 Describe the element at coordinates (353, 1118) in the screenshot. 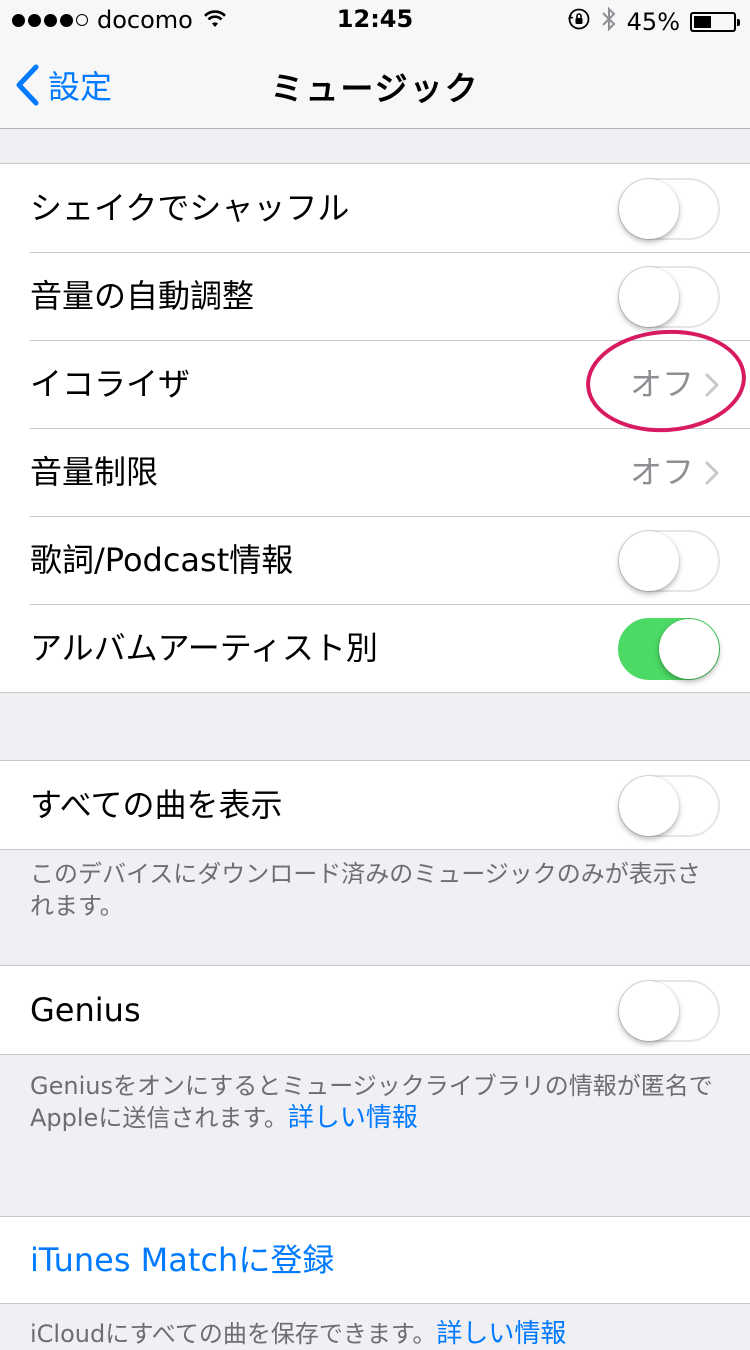

I see `genius-learn-more-link: 詳しい情報` at that location.